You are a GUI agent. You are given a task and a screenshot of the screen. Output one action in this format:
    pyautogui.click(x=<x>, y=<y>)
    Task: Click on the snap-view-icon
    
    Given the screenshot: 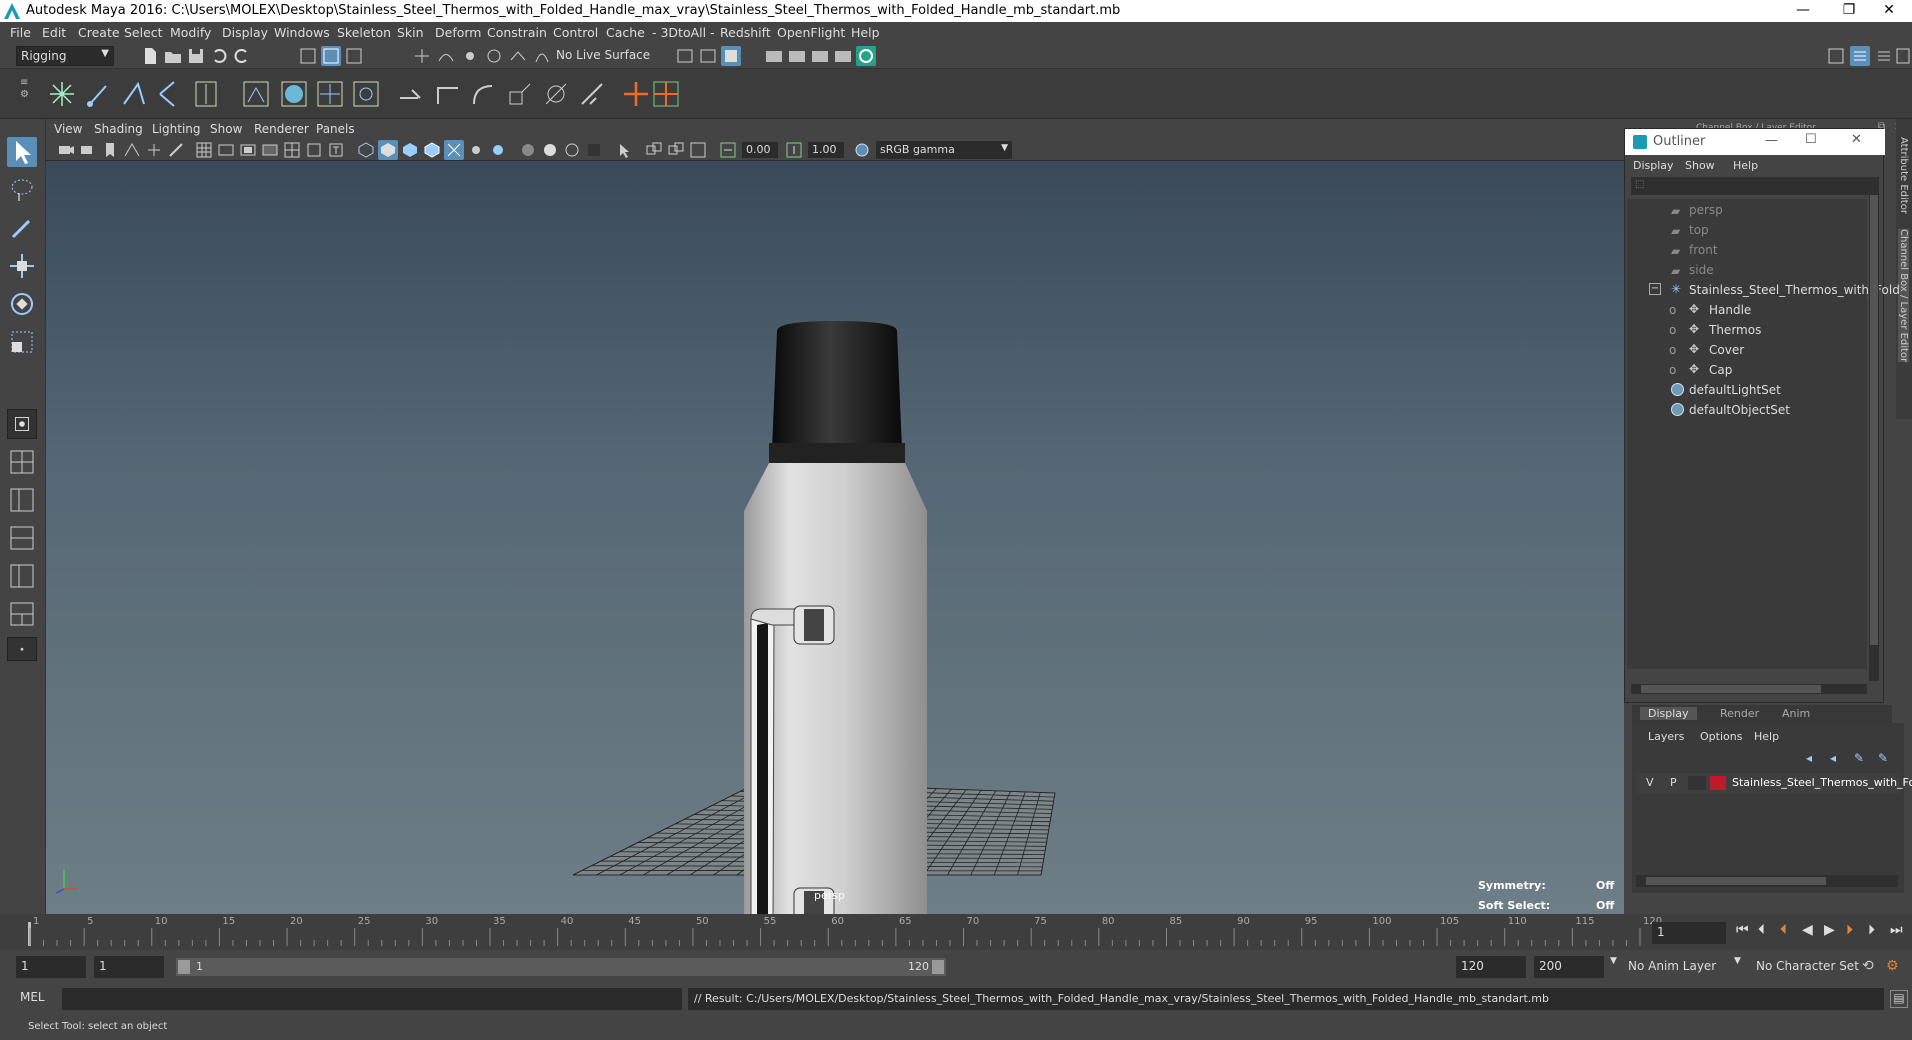 What is the action you would take?
    pyautogui.click(x=494, y=56)
    